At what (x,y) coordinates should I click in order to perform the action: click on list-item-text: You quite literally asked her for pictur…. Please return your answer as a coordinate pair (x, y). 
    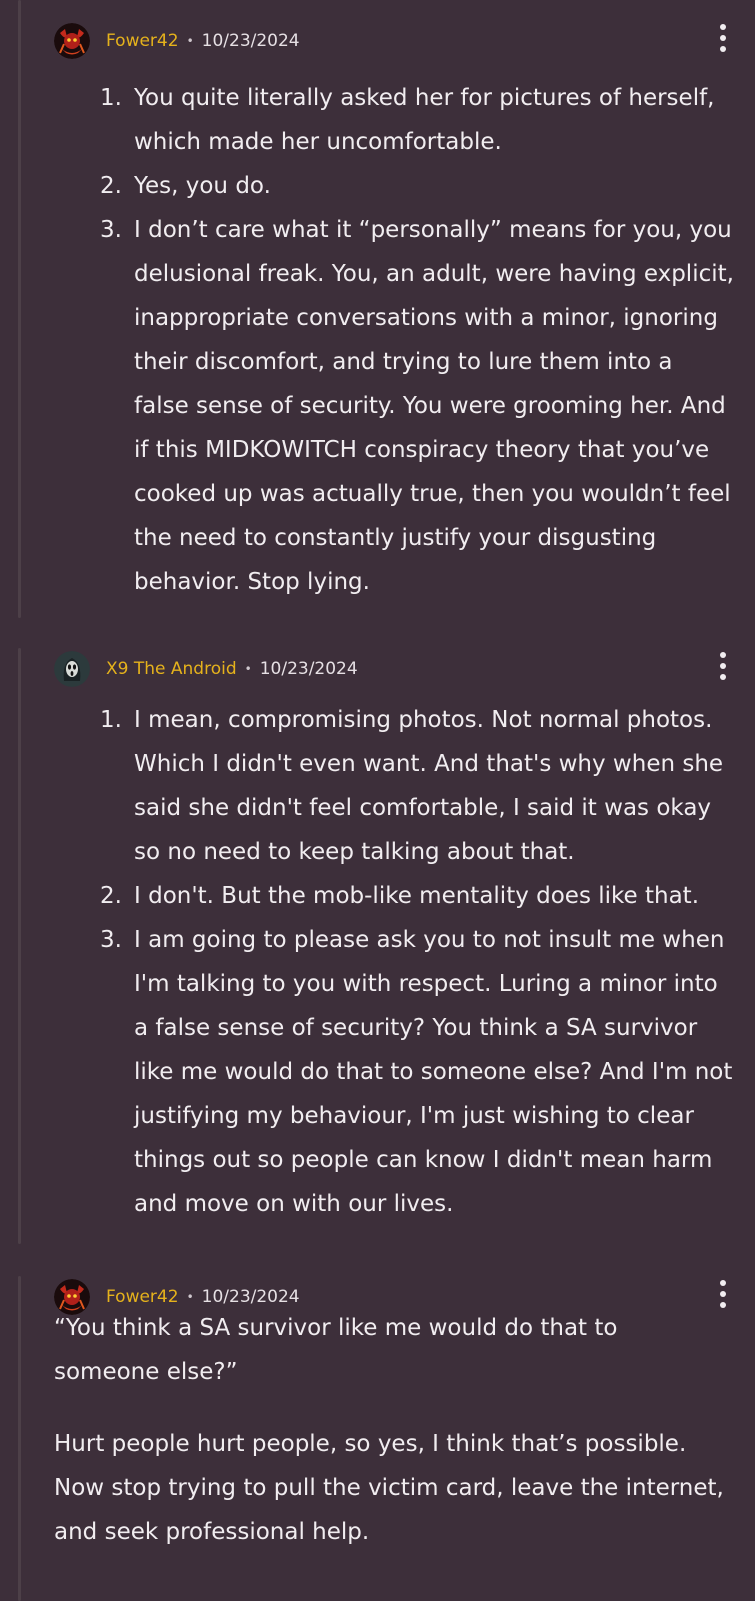
    Looking at the image, I should click on (424, 120).